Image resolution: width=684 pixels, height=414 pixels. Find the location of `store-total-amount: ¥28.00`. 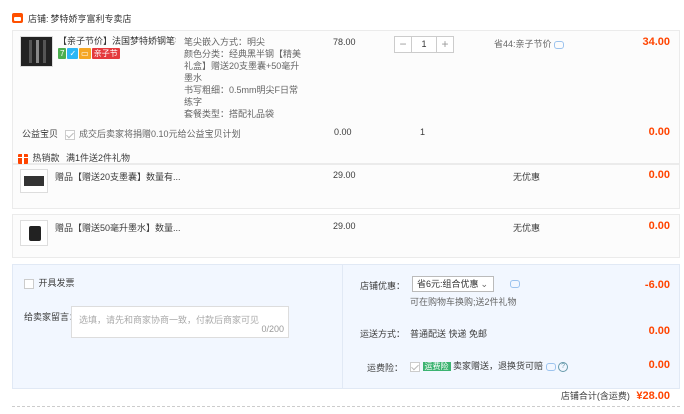

store-total-amount: ¥28.00 is located at coordinates (653, 396).